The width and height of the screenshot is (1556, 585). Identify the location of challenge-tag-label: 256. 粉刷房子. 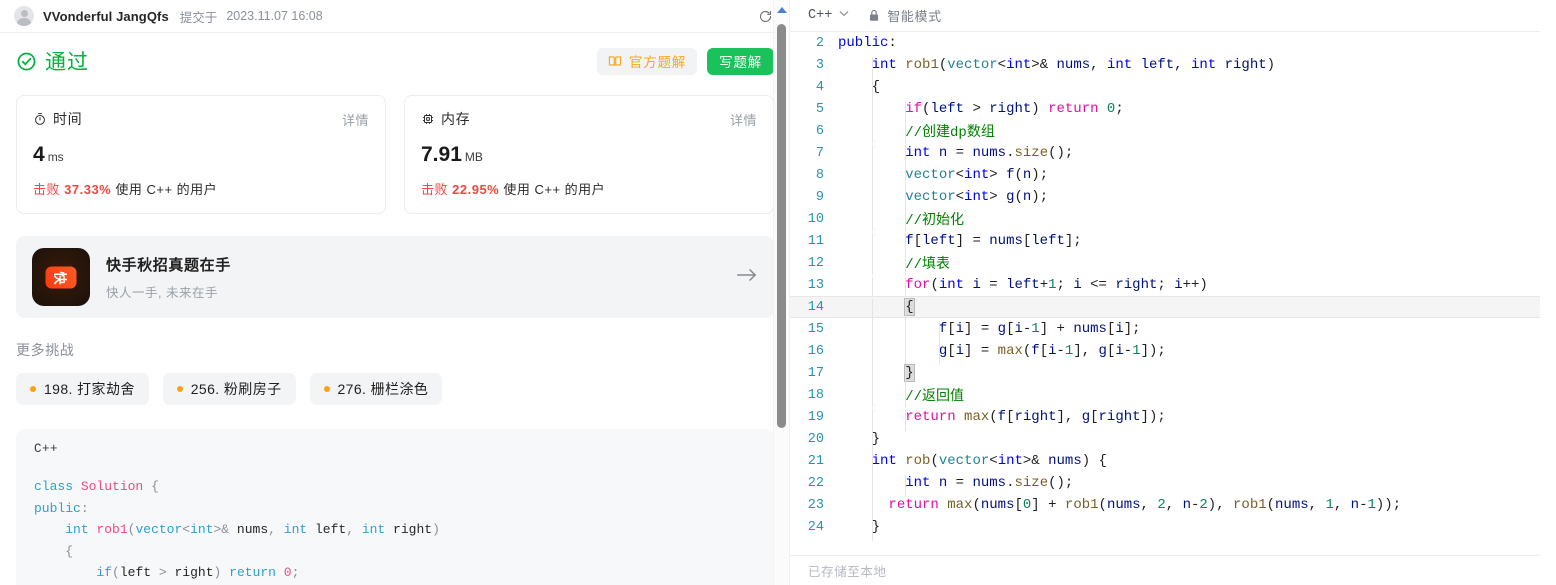
(236, 389).